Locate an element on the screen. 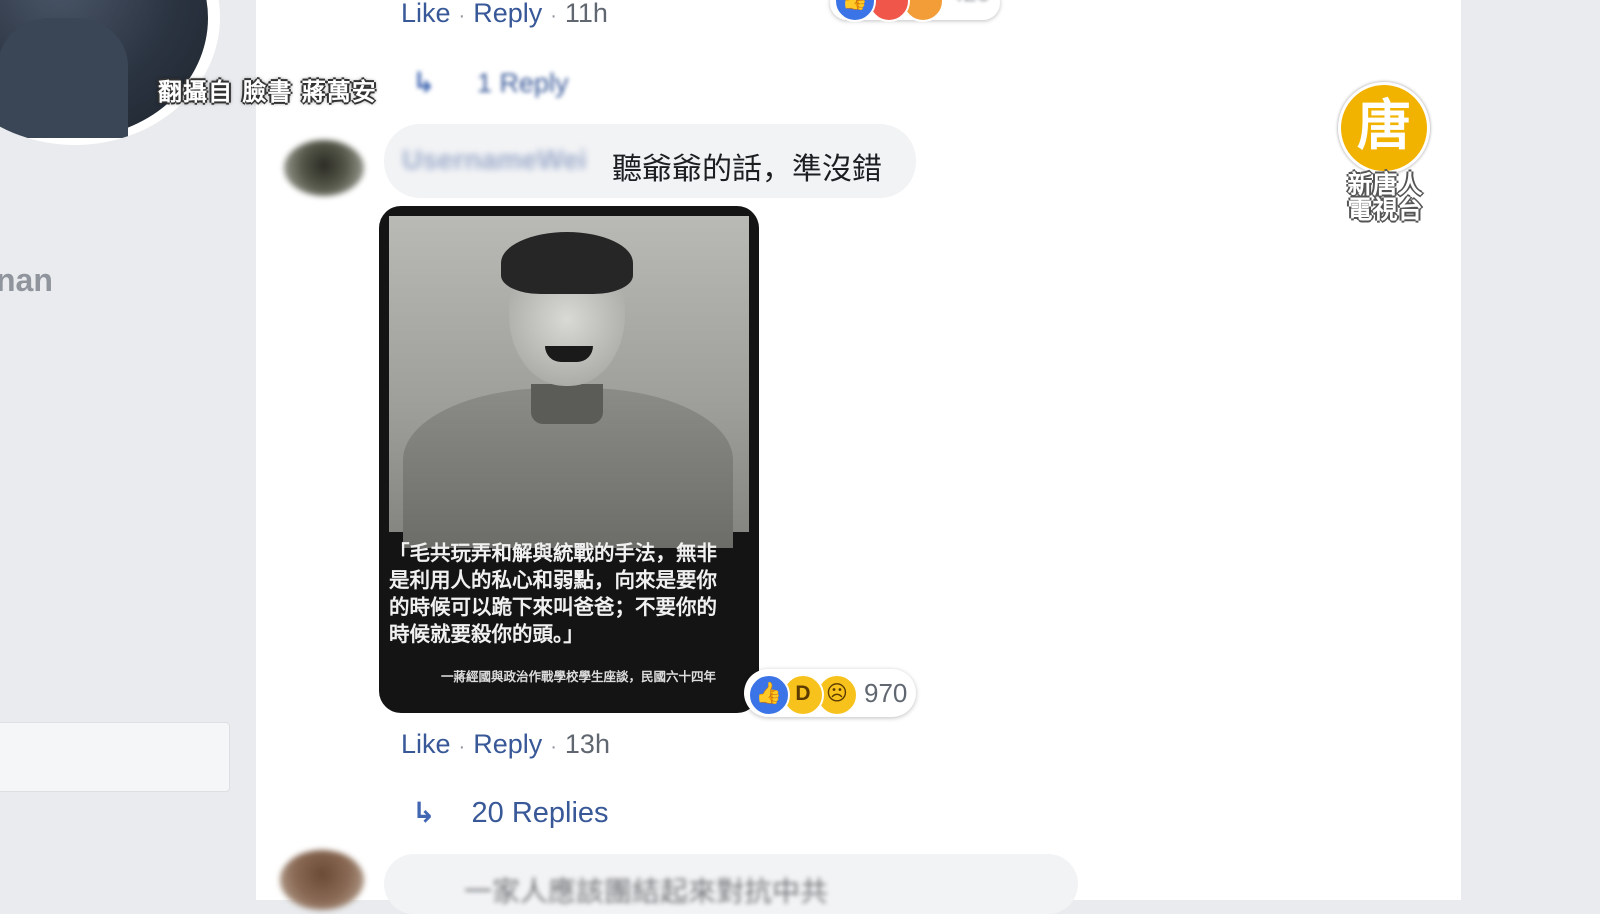 The width and height of the screenshot is (1600, 914). broadcaster-watermark: 唐 新唐人 電視台 is located at coordinates (1385, 157).